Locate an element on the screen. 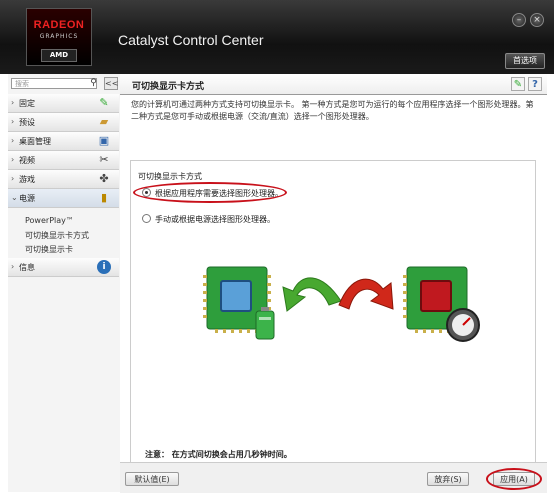 This screenshot has height=498, width=554. sidebar-item-gaming: › 游戏 ✤ is located at coordinates (63, 179).